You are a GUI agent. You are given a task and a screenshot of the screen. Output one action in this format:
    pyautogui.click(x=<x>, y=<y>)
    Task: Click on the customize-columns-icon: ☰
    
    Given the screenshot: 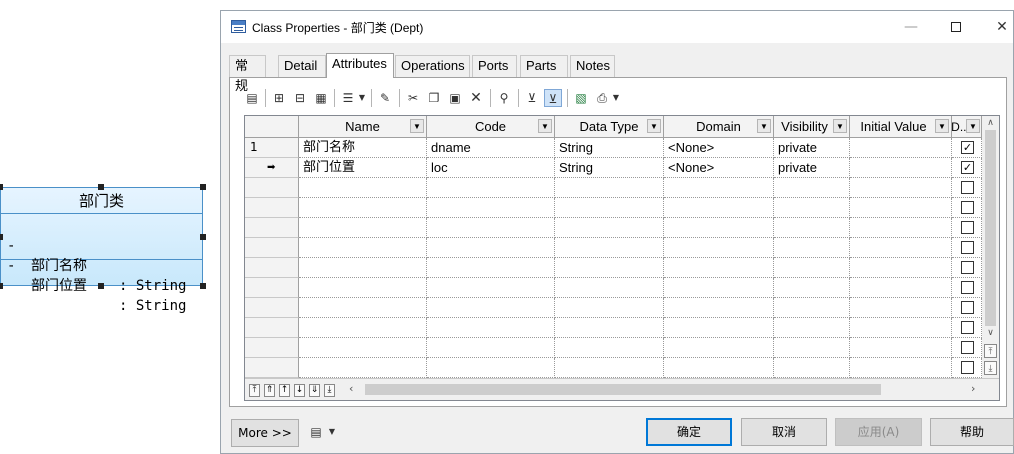 What is the action you would take?
    pyautogui.click(x=348, y=98)
    